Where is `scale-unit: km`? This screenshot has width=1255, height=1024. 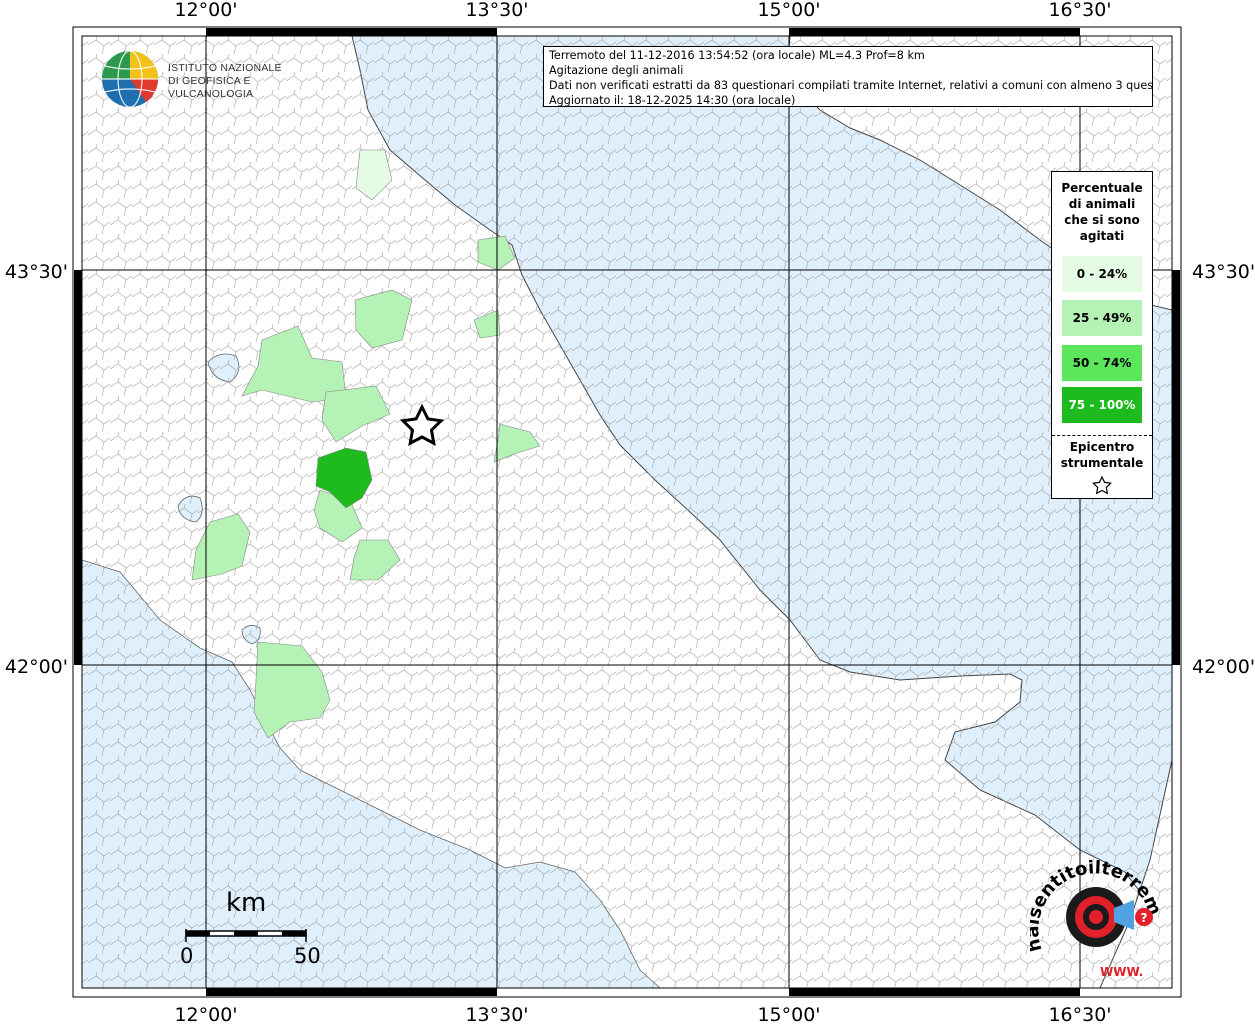
scale-unit: km is located at coordinates (246, 903).